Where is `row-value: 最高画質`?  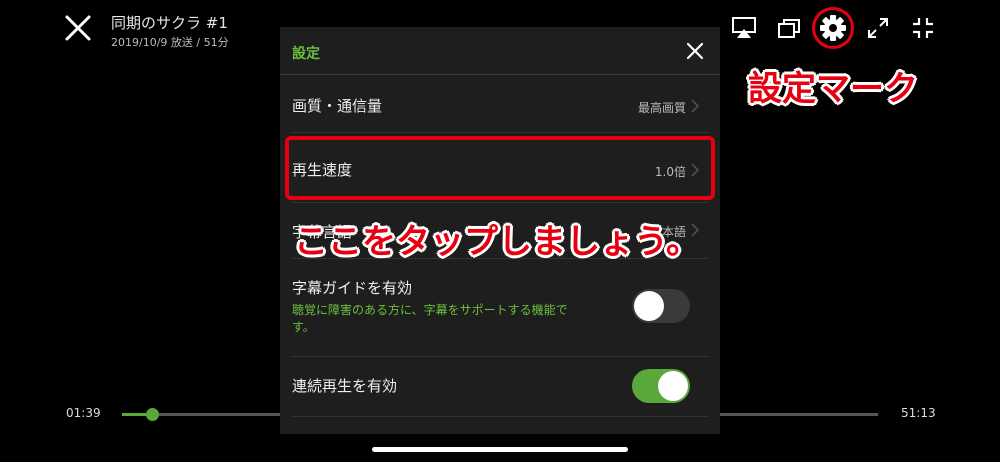 row-value: 最高画質 is located at coordinates (661, 108).